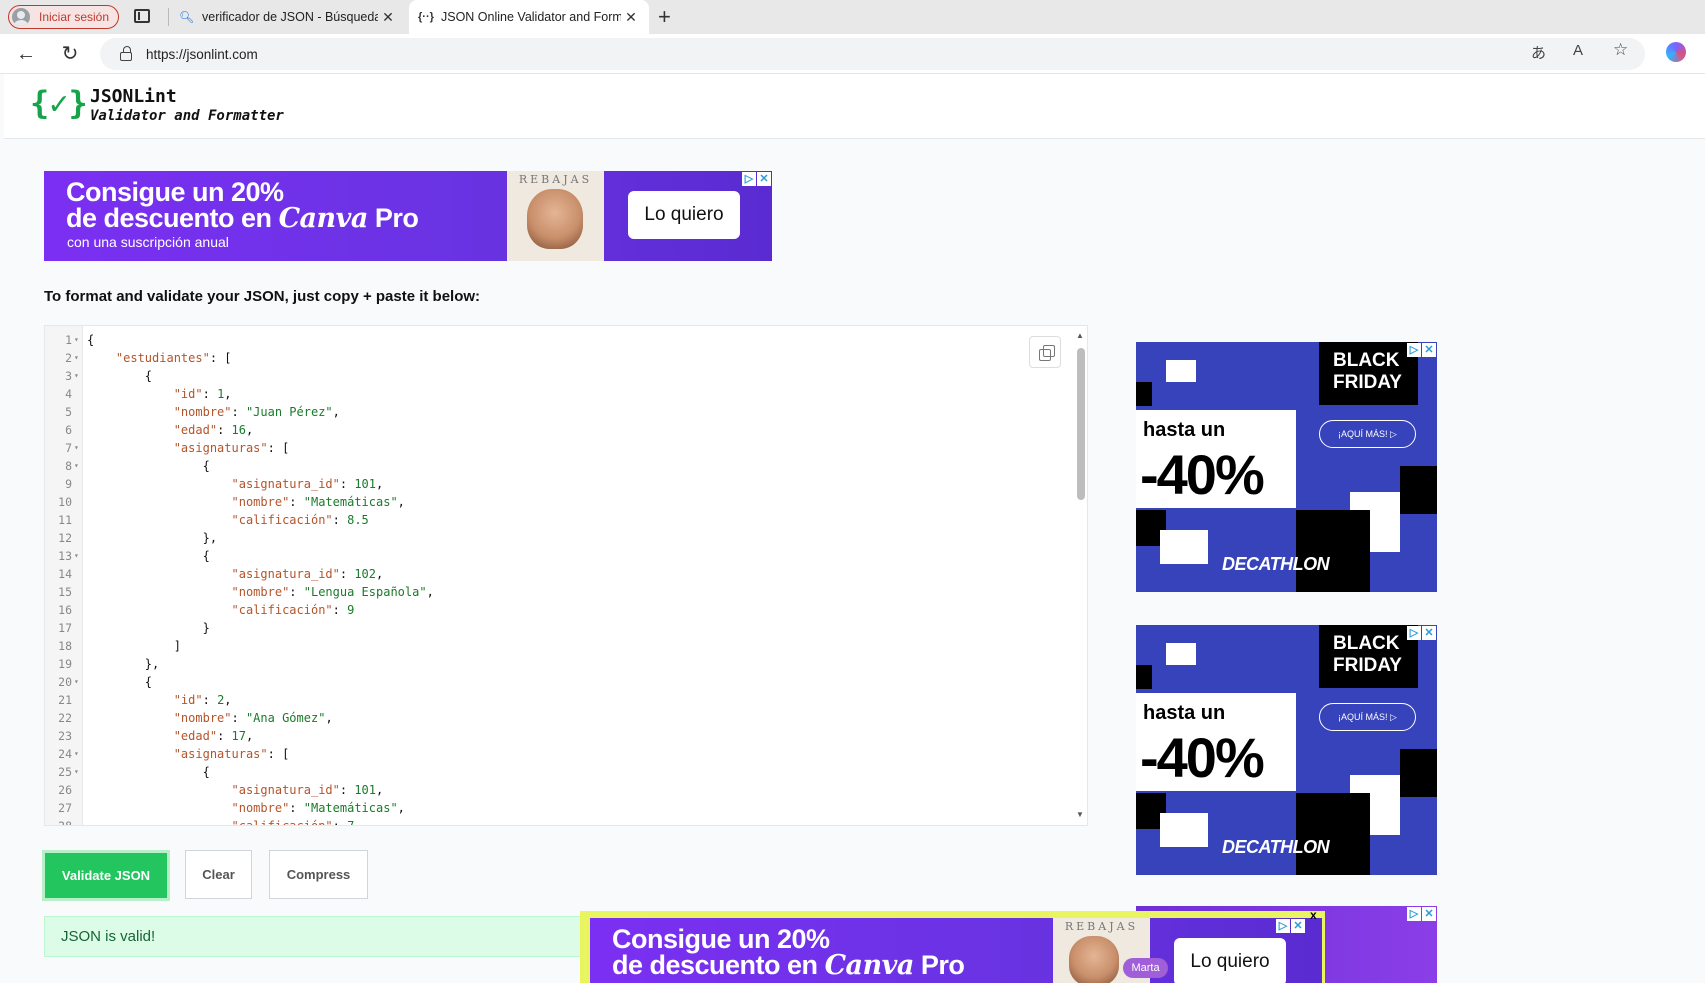 The image size is (1705, 983). What do you see at coordinates (187, 116) in the screenshot?
I see `site-subtitle: Validator and Formatter` at bounding box center [187, 116].